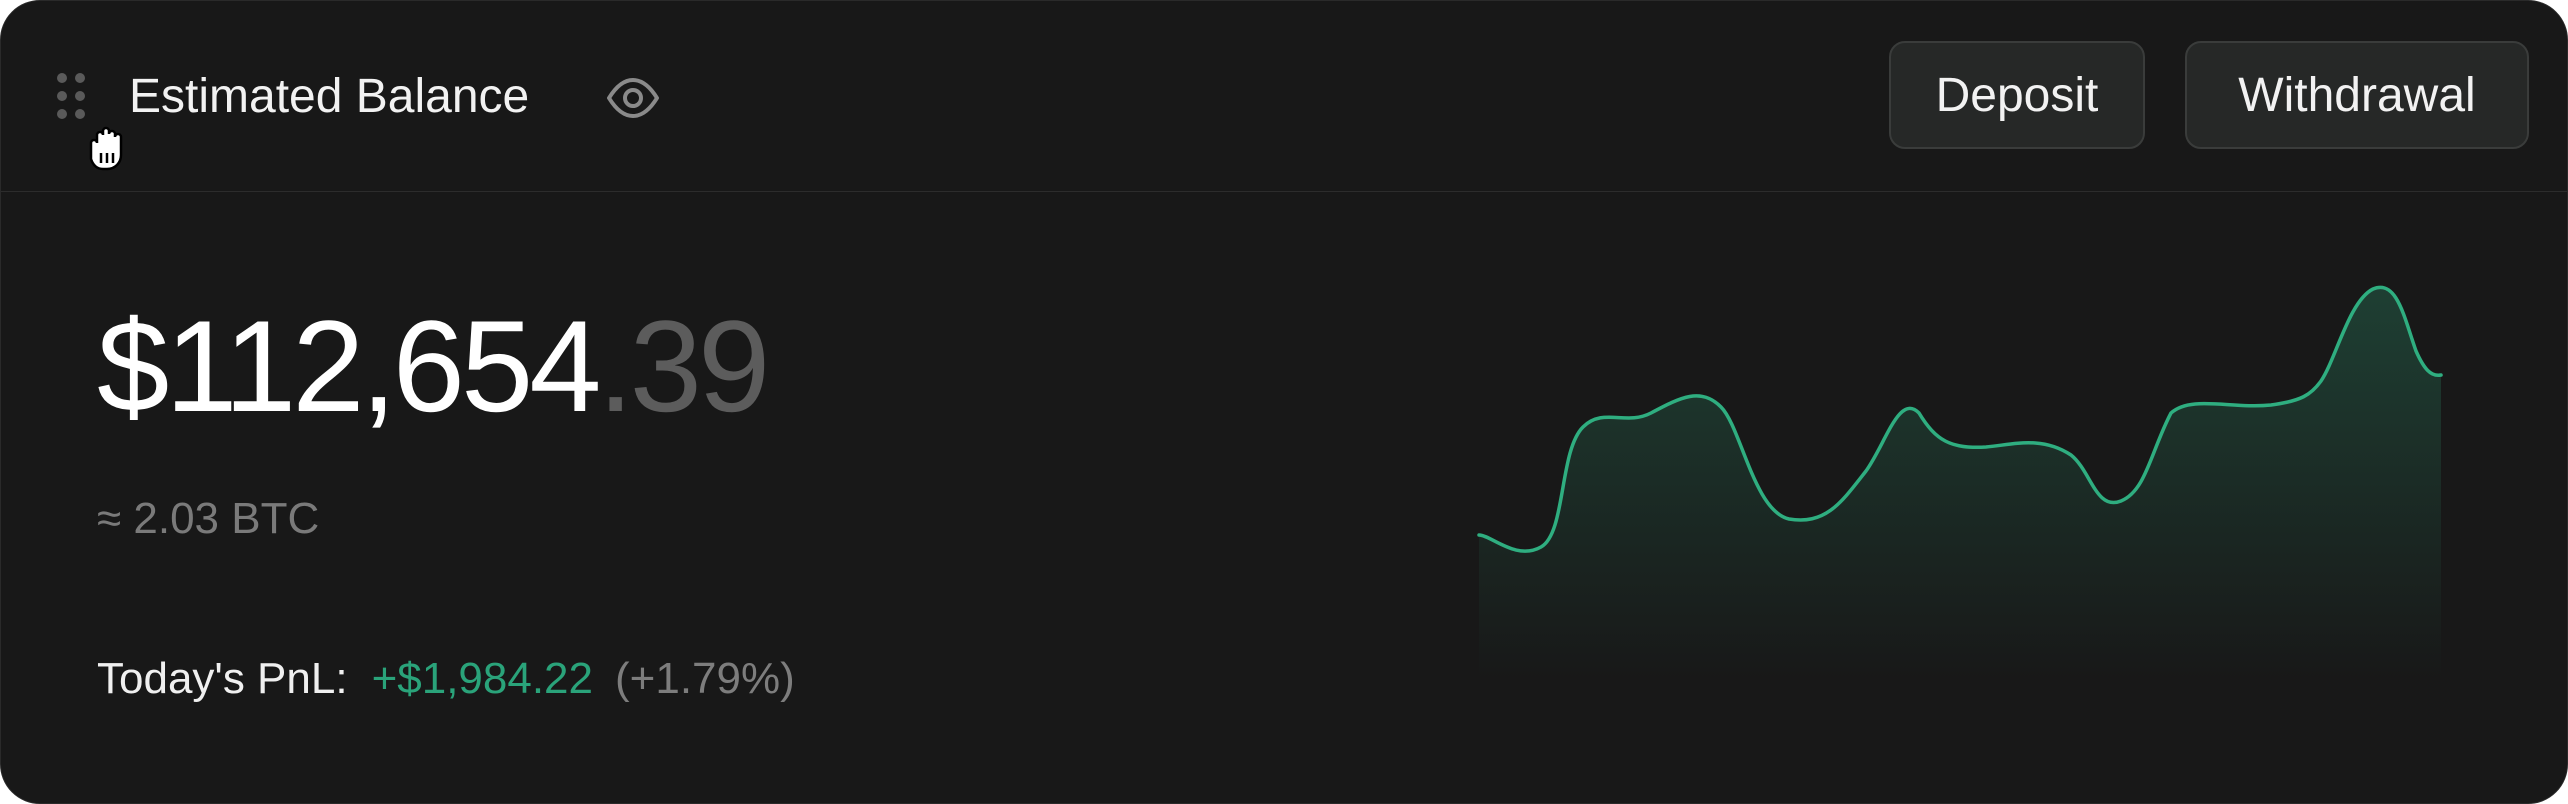 Image resolution: width=2568 pixels, height=804 pixels. I want to click on hand-cursor-icon, so click(106, 148).